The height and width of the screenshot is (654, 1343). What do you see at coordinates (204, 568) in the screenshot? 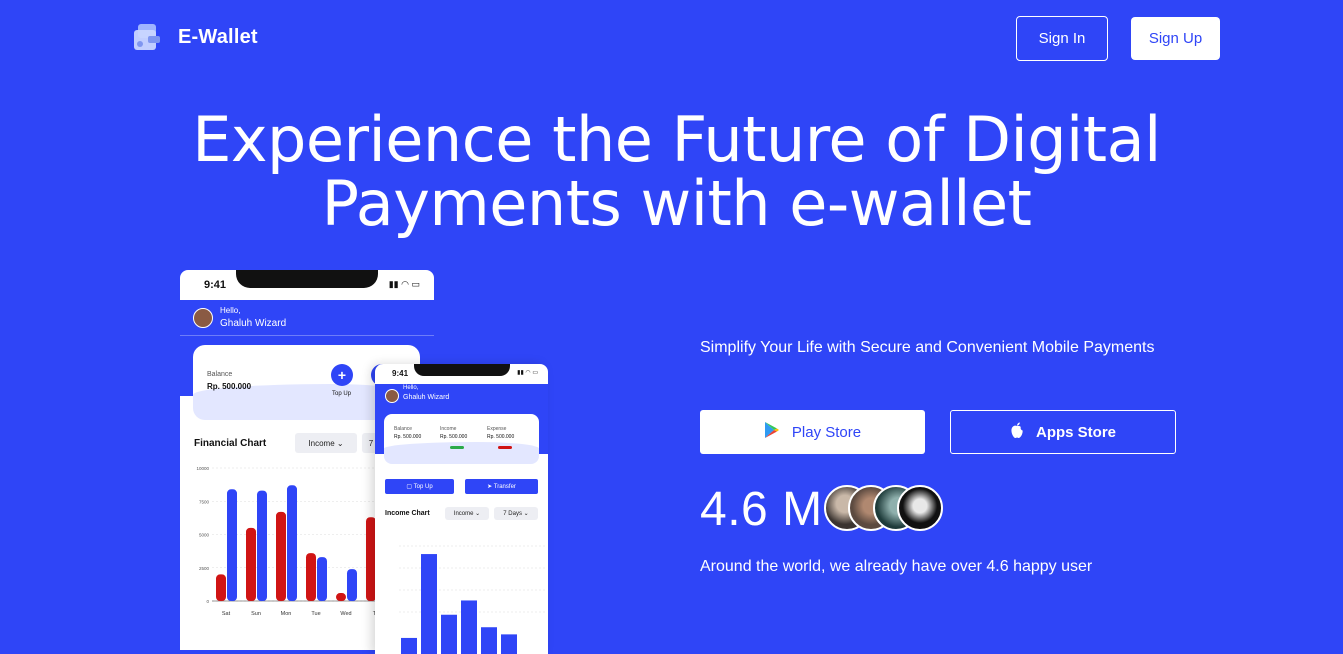
I see `chart-y-tick: 2500` at bounding box center [204, 568].